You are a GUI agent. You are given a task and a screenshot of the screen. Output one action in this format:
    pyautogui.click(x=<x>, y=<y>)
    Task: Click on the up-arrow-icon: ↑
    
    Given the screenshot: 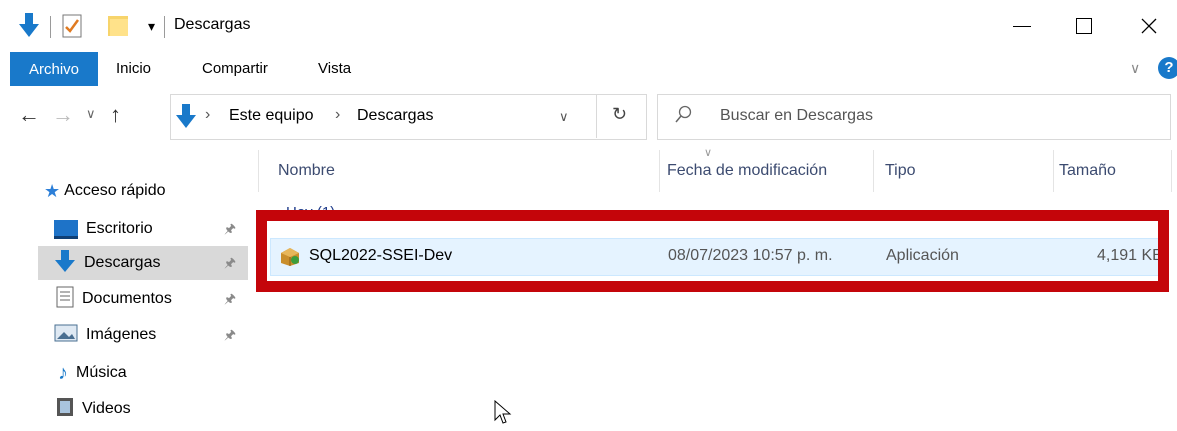 What is the action you would take?
    pyautogui.click(x=115, y=115)
    